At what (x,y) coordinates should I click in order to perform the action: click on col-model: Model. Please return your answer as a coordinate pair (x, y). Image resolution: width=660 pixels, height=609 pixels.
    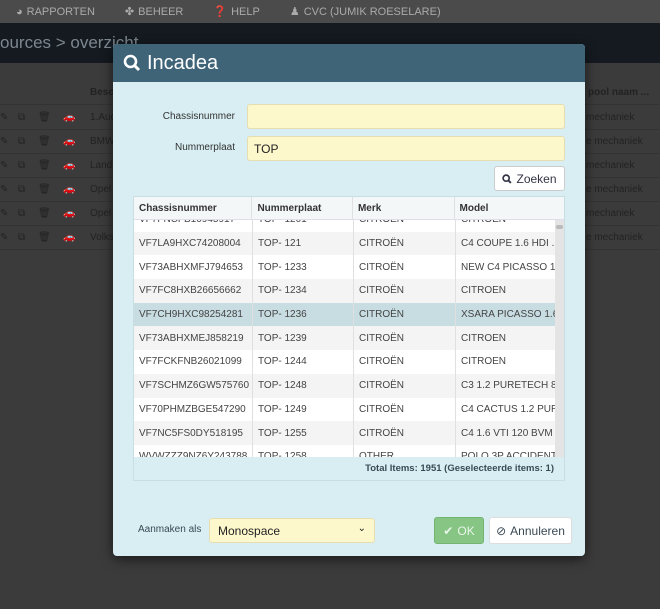
    Looking at the image, I should click on (509, 208).